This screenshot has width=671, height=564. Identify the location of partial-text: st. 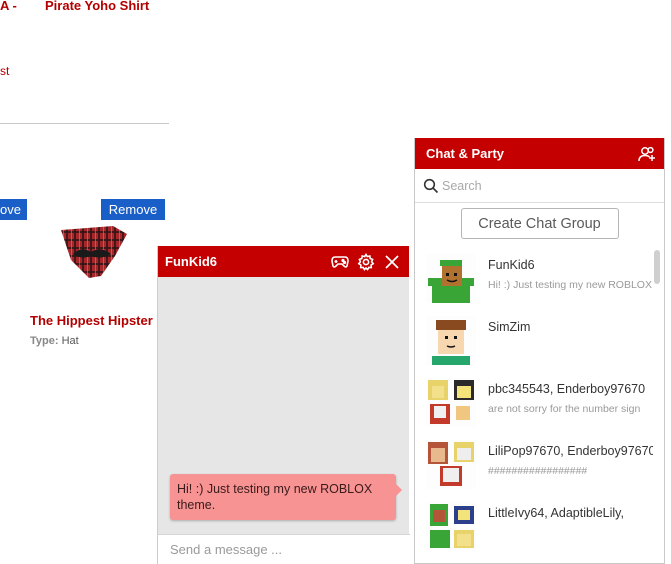
(5, 71).